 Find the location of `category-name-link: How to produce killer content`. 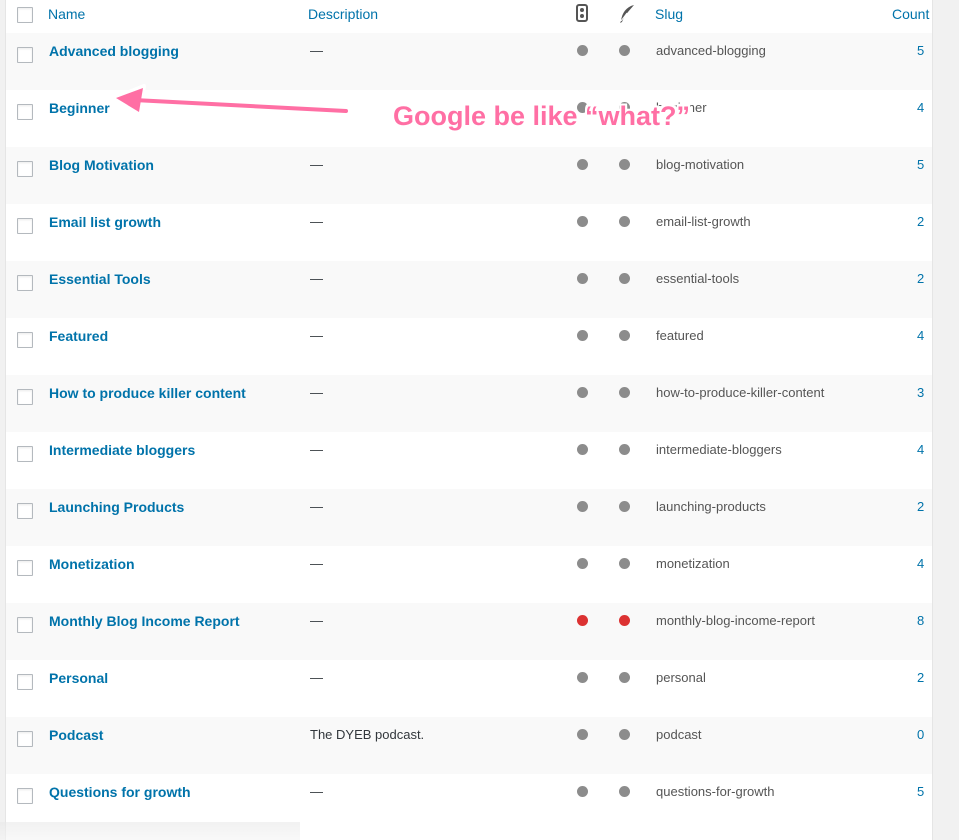

category-name-link: How to produce killer content is located at coordinates (147, 393).